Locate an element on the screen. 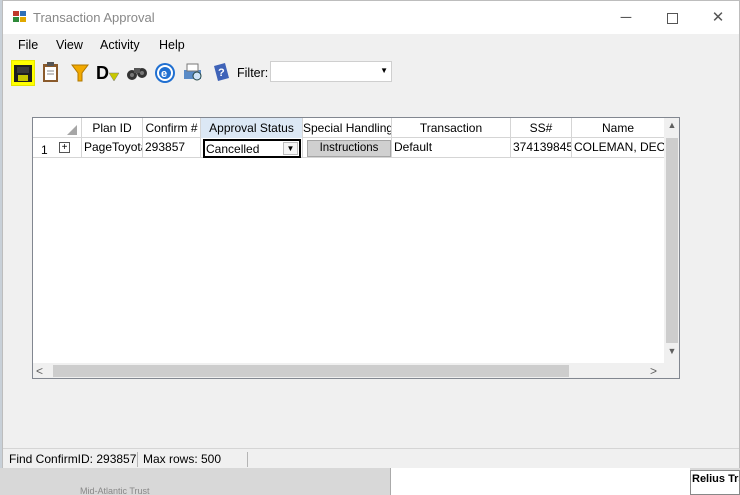  help-button: ? is located at coordinates (221, 73).